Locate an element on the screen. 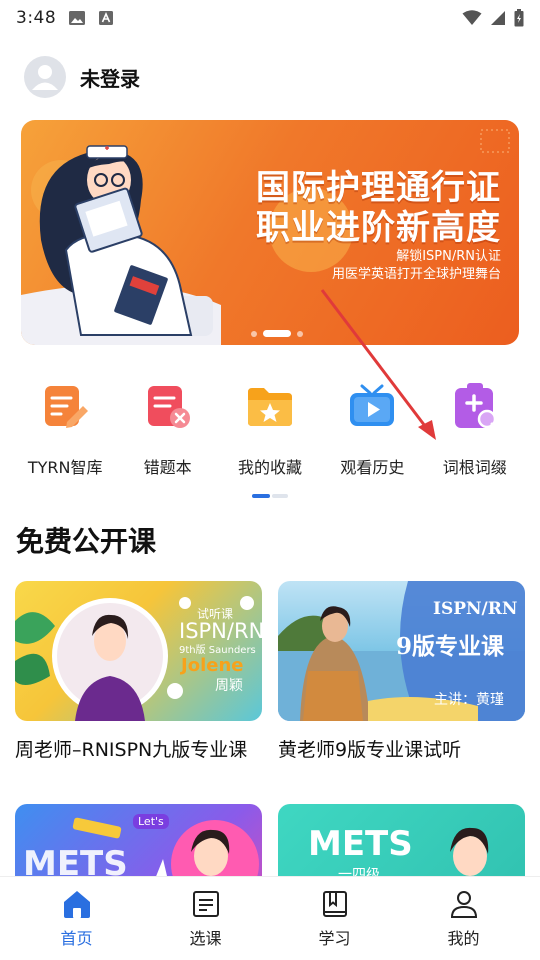  quick-menu-label: 观看历史 is located at coordinates (372, 467).